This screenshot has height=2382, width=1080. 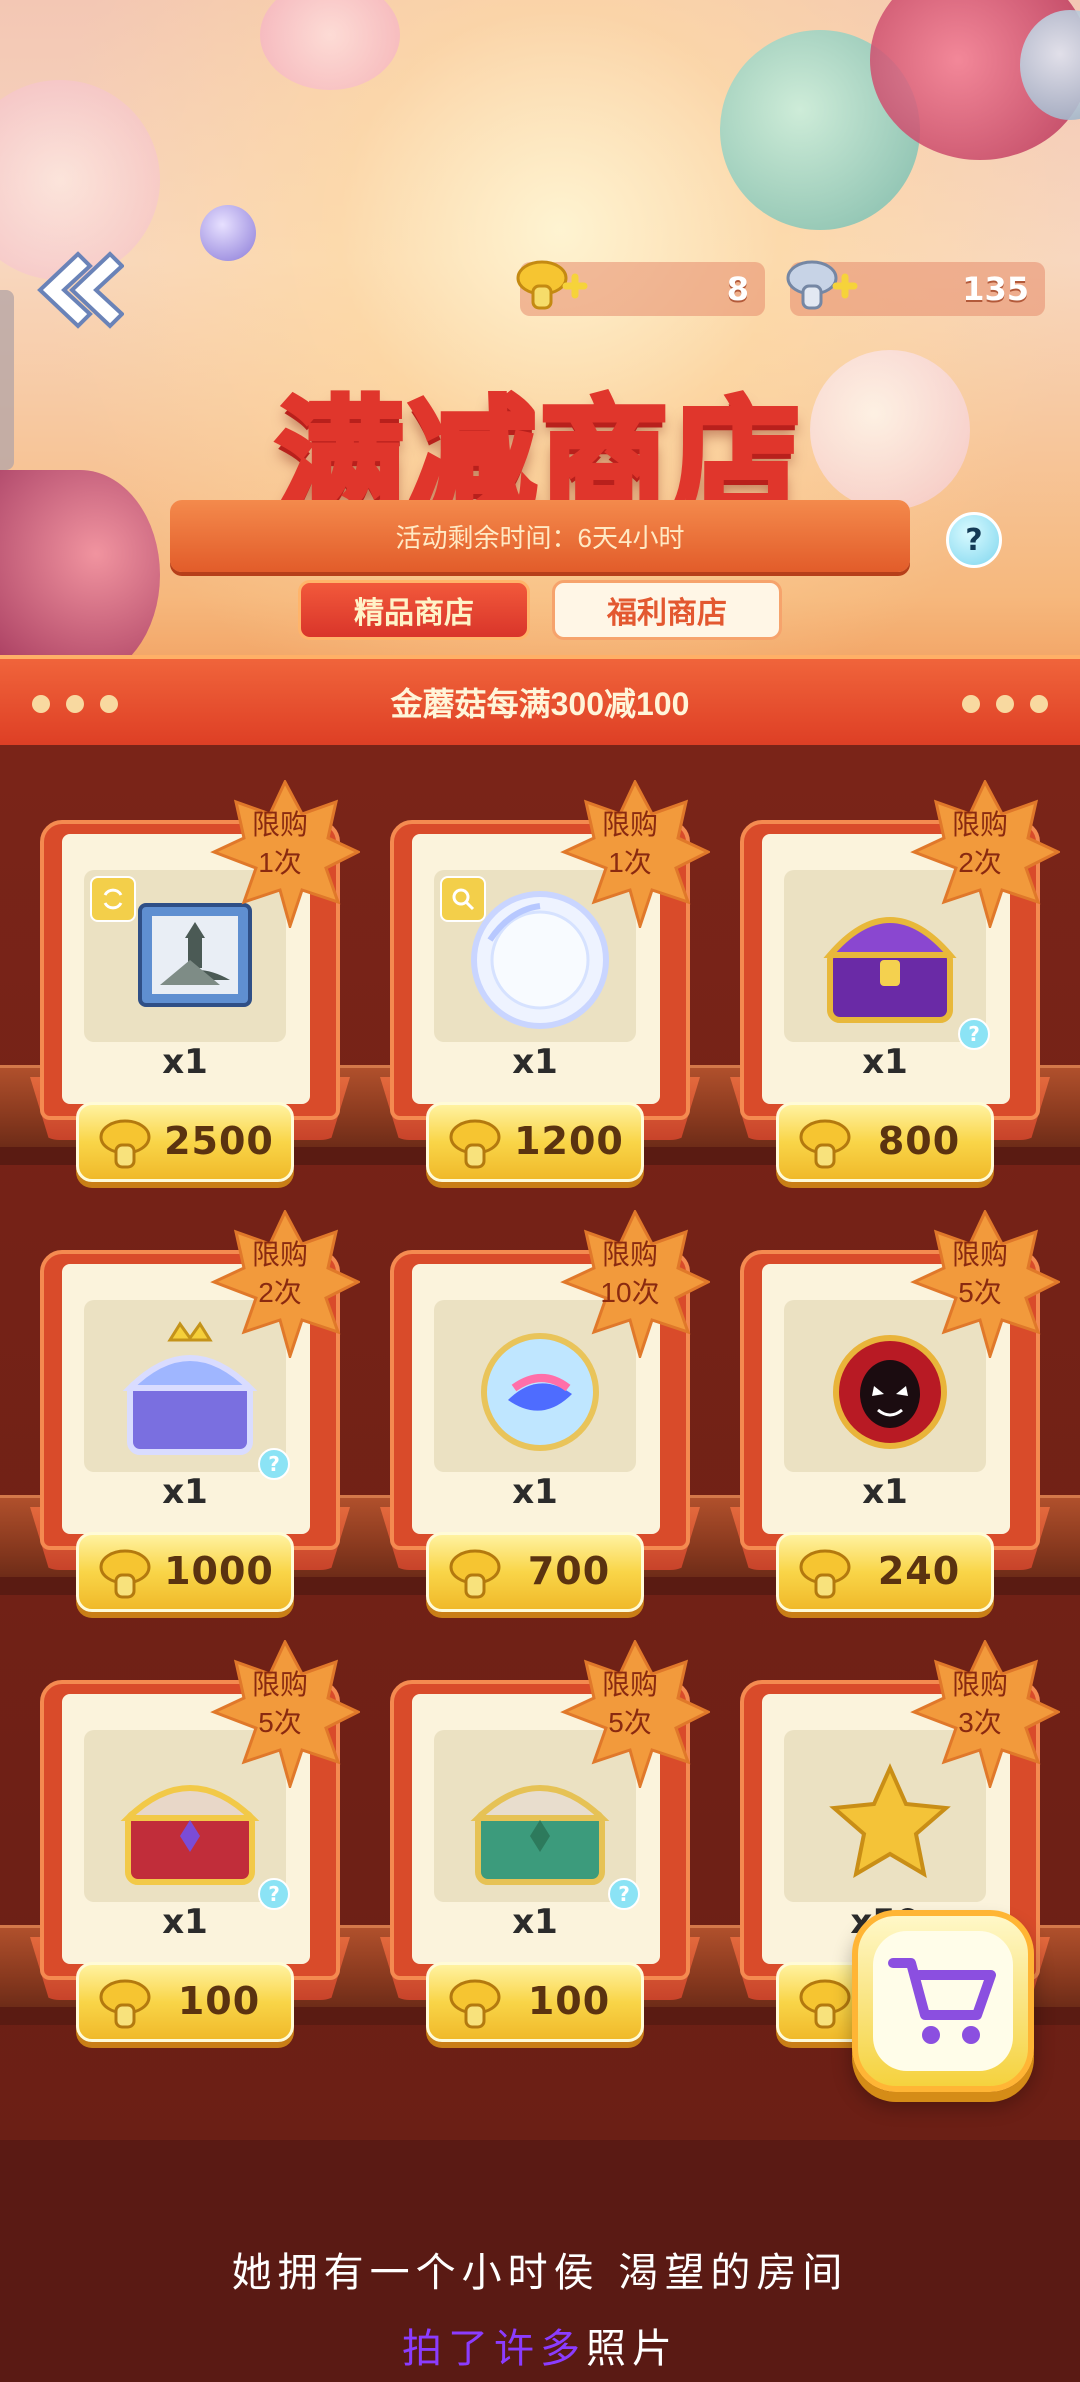 I want to click on tab-welfare-shop: 福利商店, so click(x=667, y=610).